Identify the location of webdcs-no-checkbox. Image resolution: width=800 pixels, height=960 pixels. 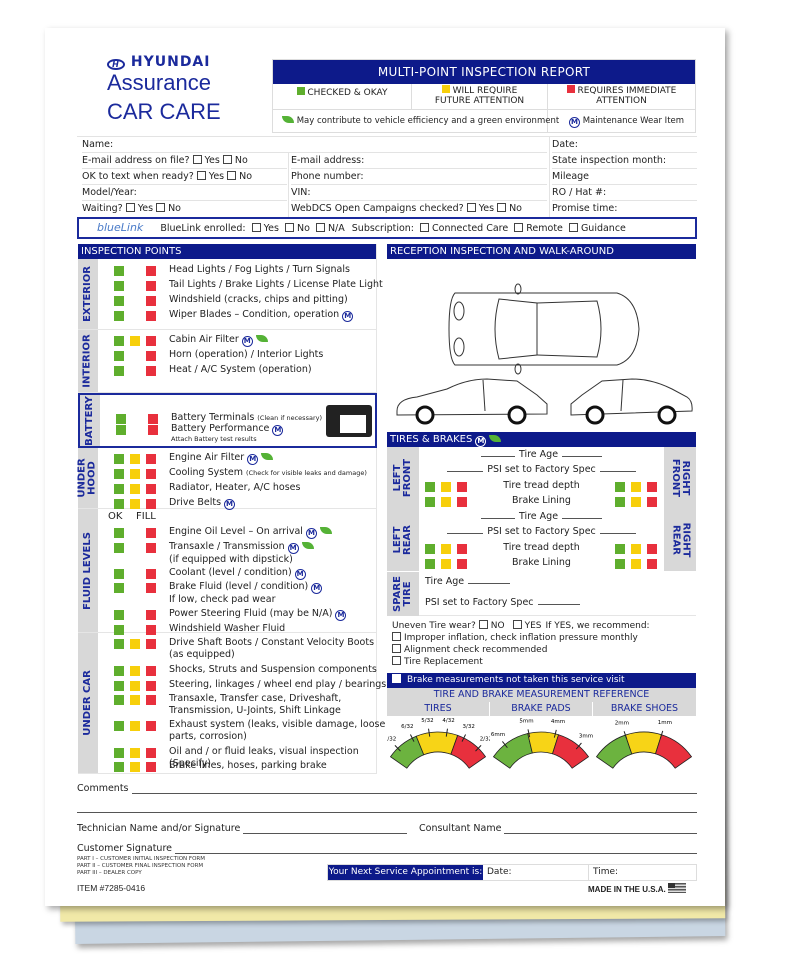
(502, 207).